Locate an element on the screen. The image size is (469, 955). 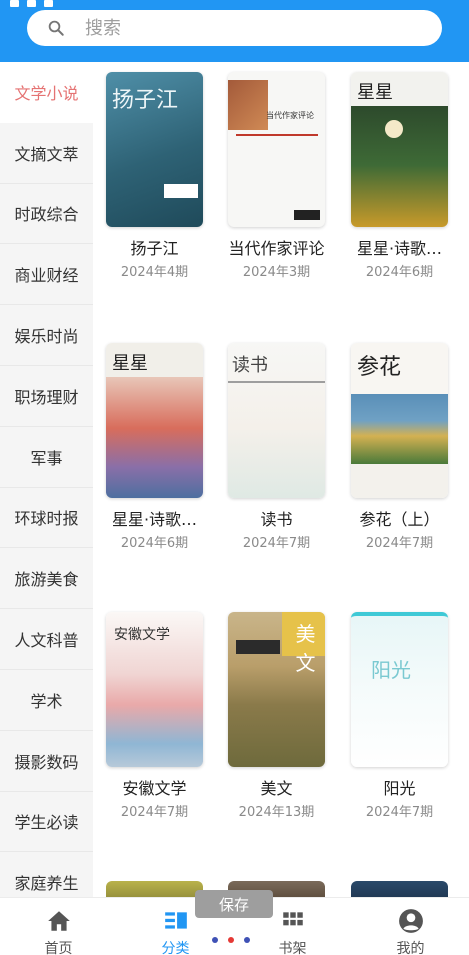
magazine-title: 读书 is located at coordinates (276, 519).